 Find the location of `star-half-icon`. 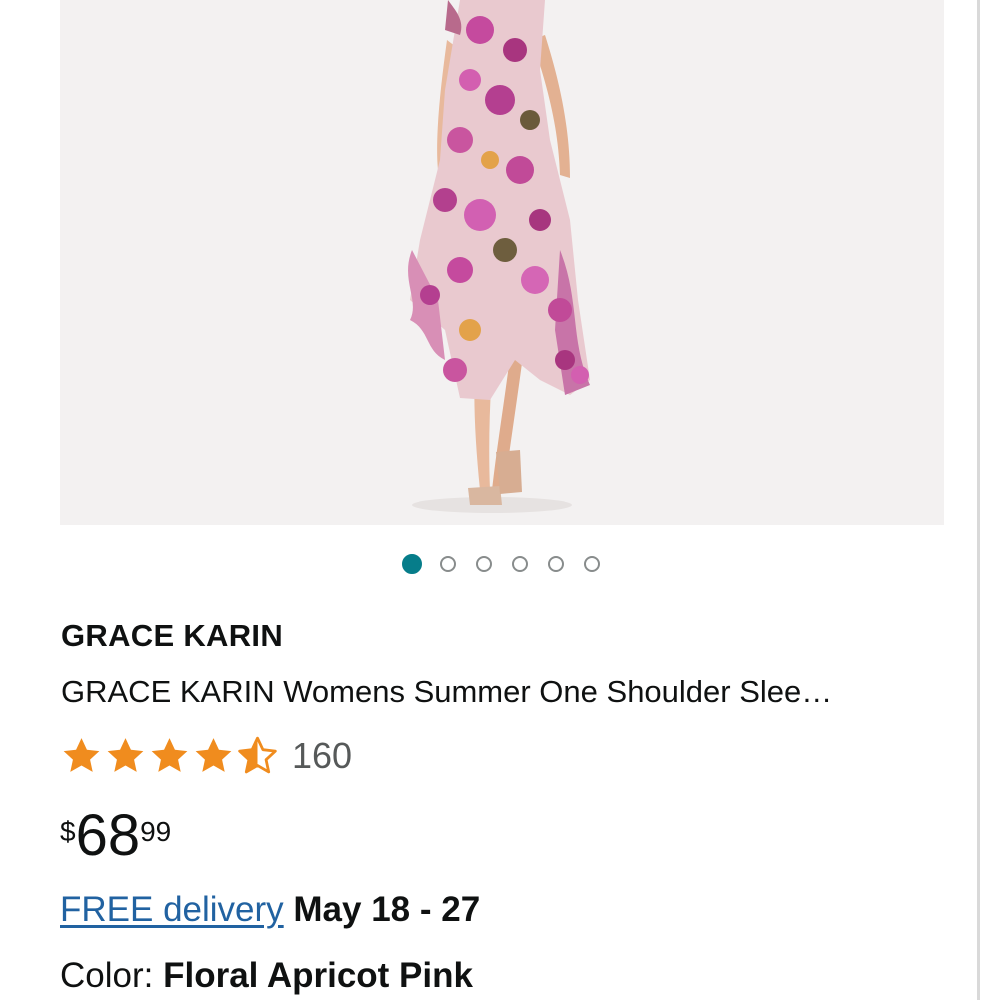

star-half-icon is located at coordinates (257, 755).